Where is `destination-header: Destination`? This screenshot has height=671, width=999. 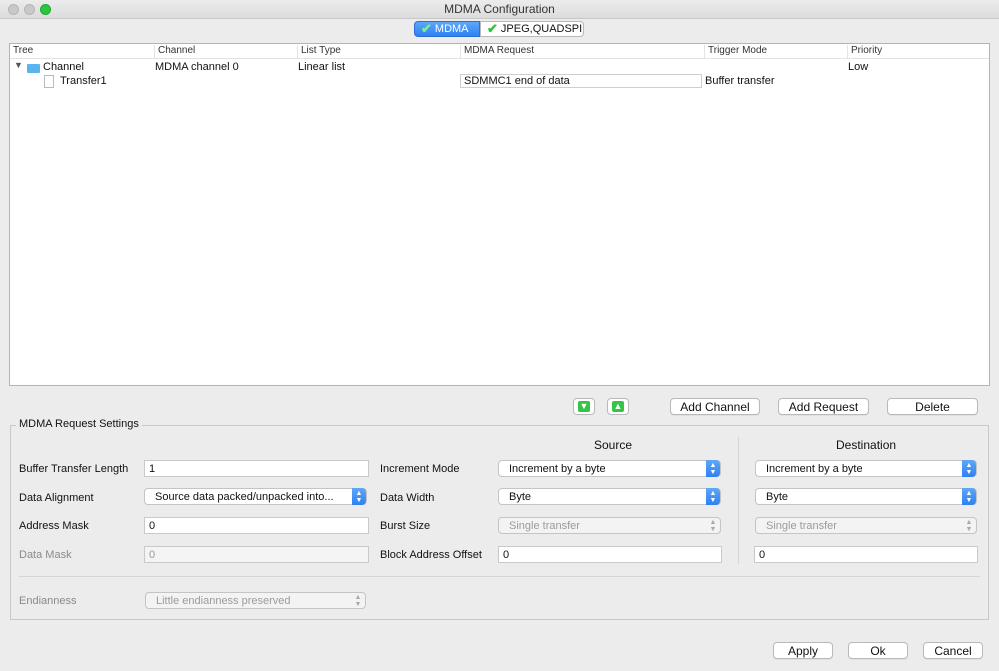
destination-header: Destination is located at coordinates (866, 445).